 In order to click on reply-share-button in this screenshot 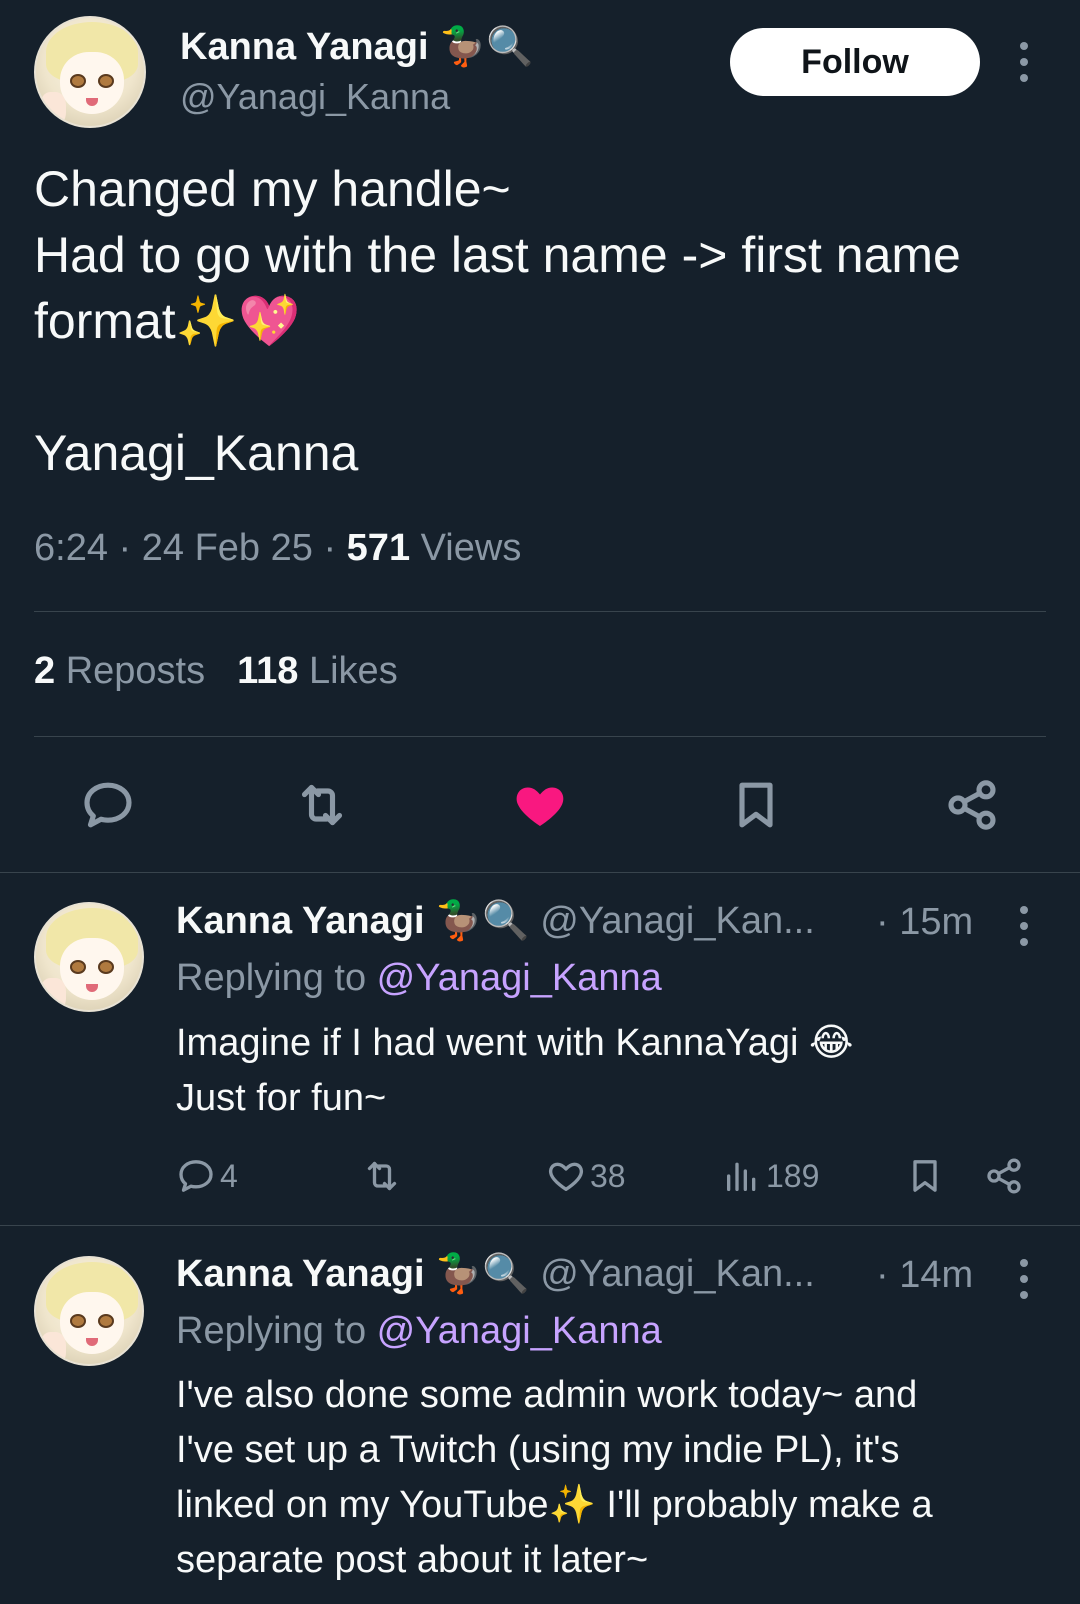, I will do `click(1006, 1176)`.